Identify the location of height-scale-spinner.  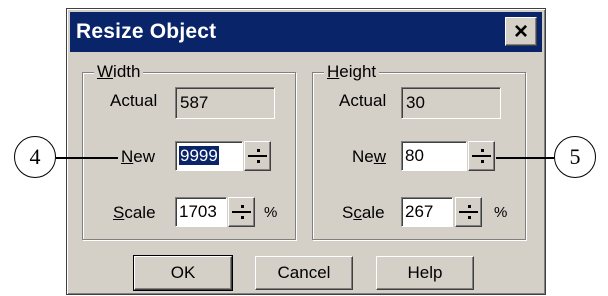
(468, 212).